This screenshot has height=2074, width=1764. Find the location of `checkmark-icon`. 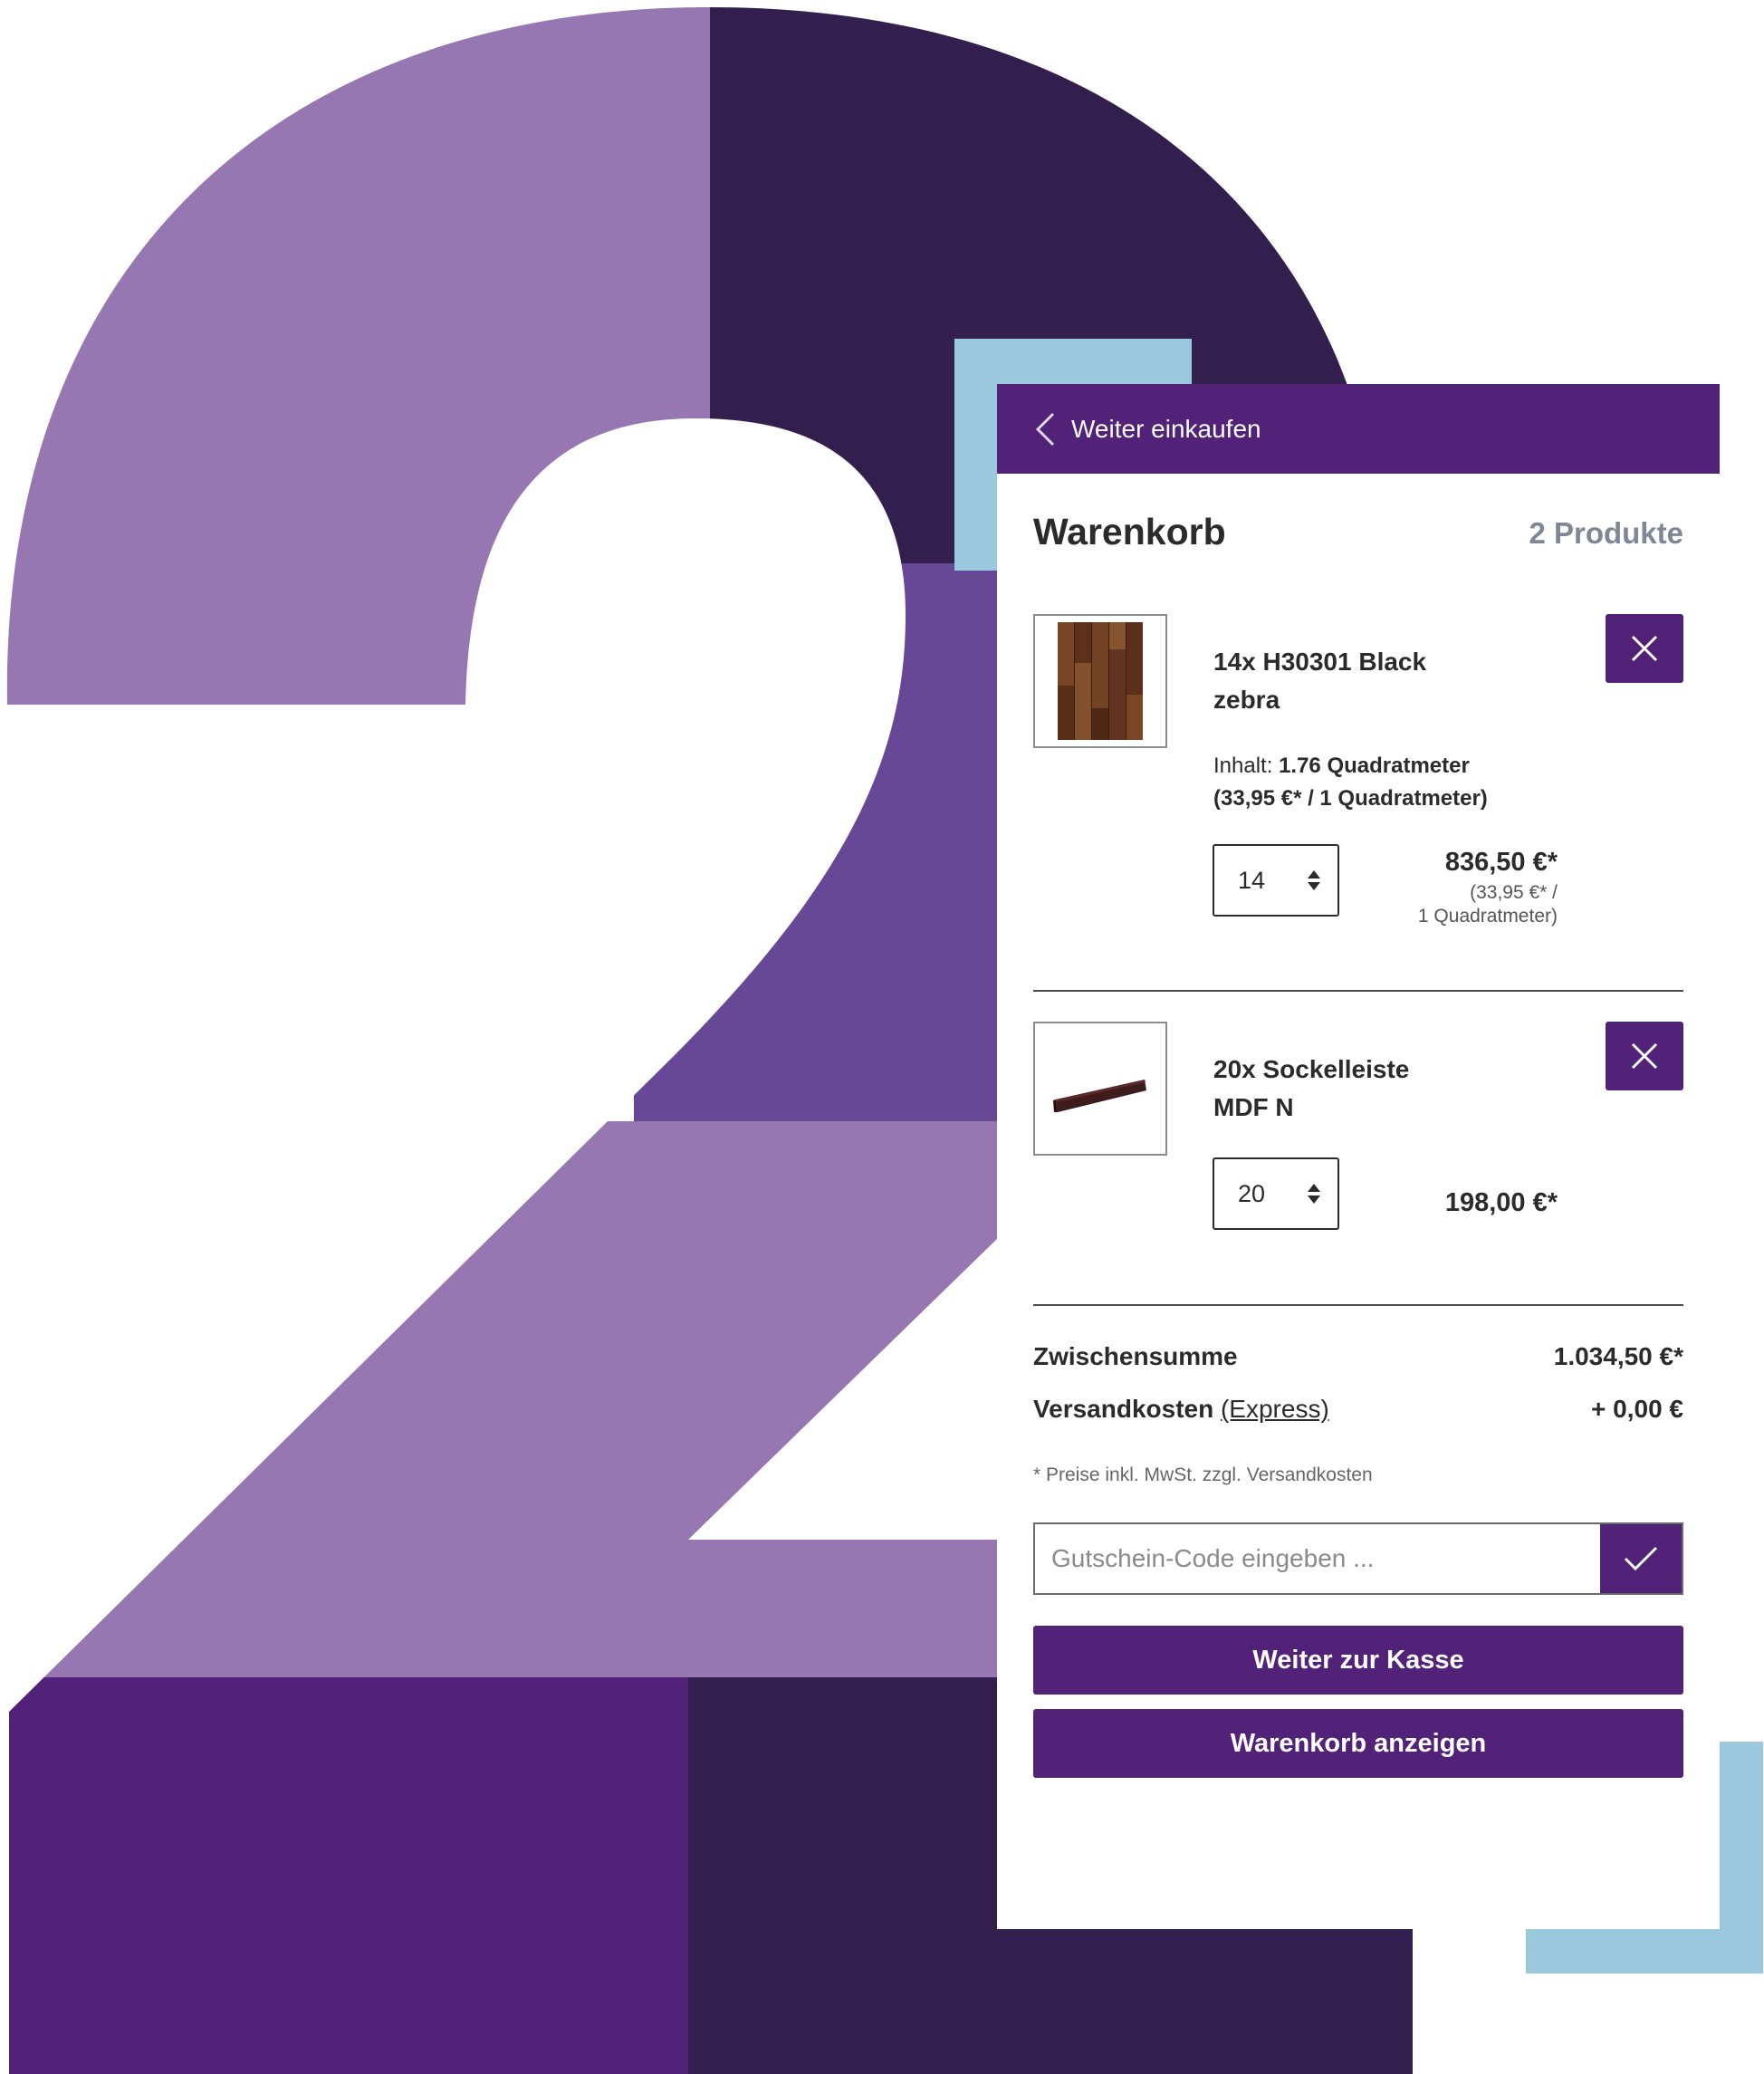

checkmark-icon is located at coordinates (1641, 1558).